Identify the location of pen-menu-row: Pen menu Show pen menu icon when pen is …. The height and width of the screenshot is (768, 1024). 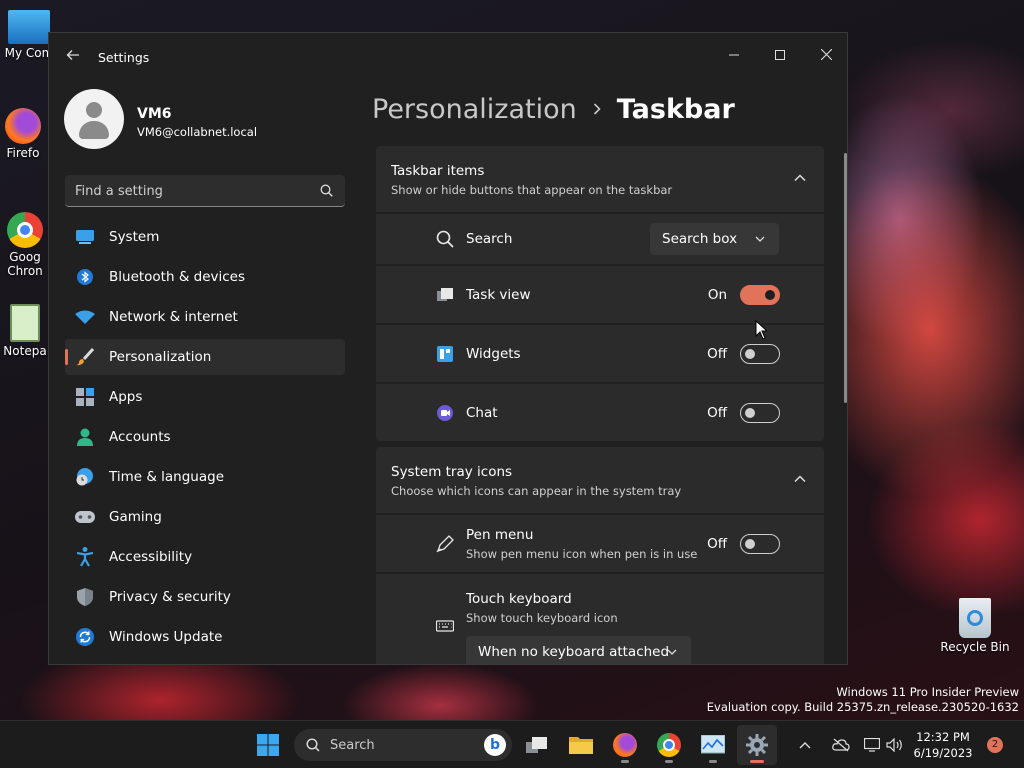
(600, 543).